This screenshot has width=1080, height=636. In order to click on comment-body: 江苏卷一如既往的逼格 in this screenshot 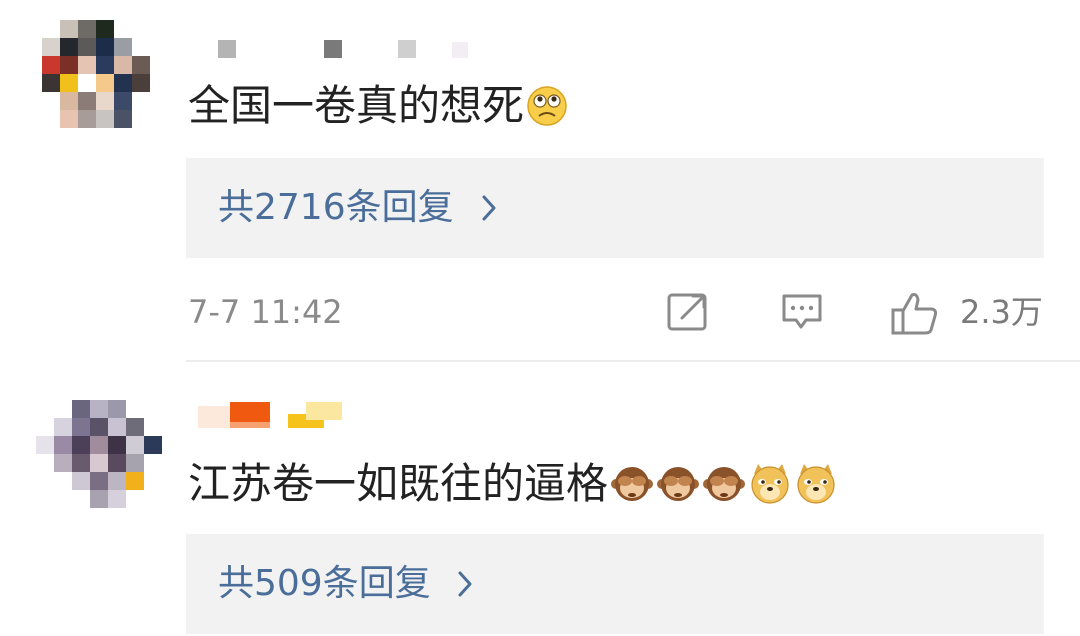, I will do `click(398, 483)`.